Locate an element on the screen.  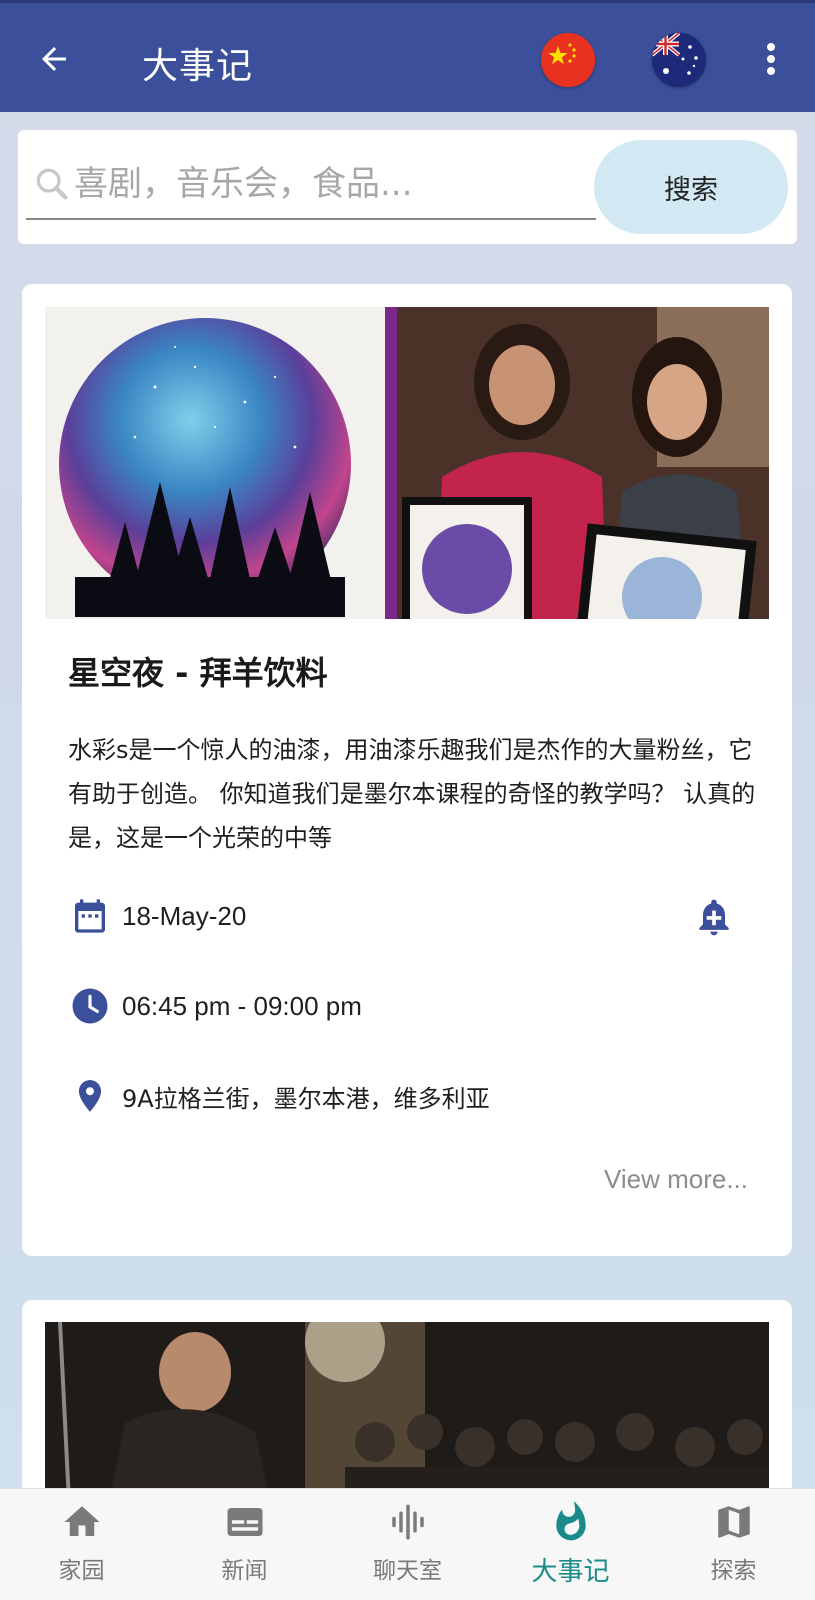
audio-wave-icon is located at coordinates (408, 1522).